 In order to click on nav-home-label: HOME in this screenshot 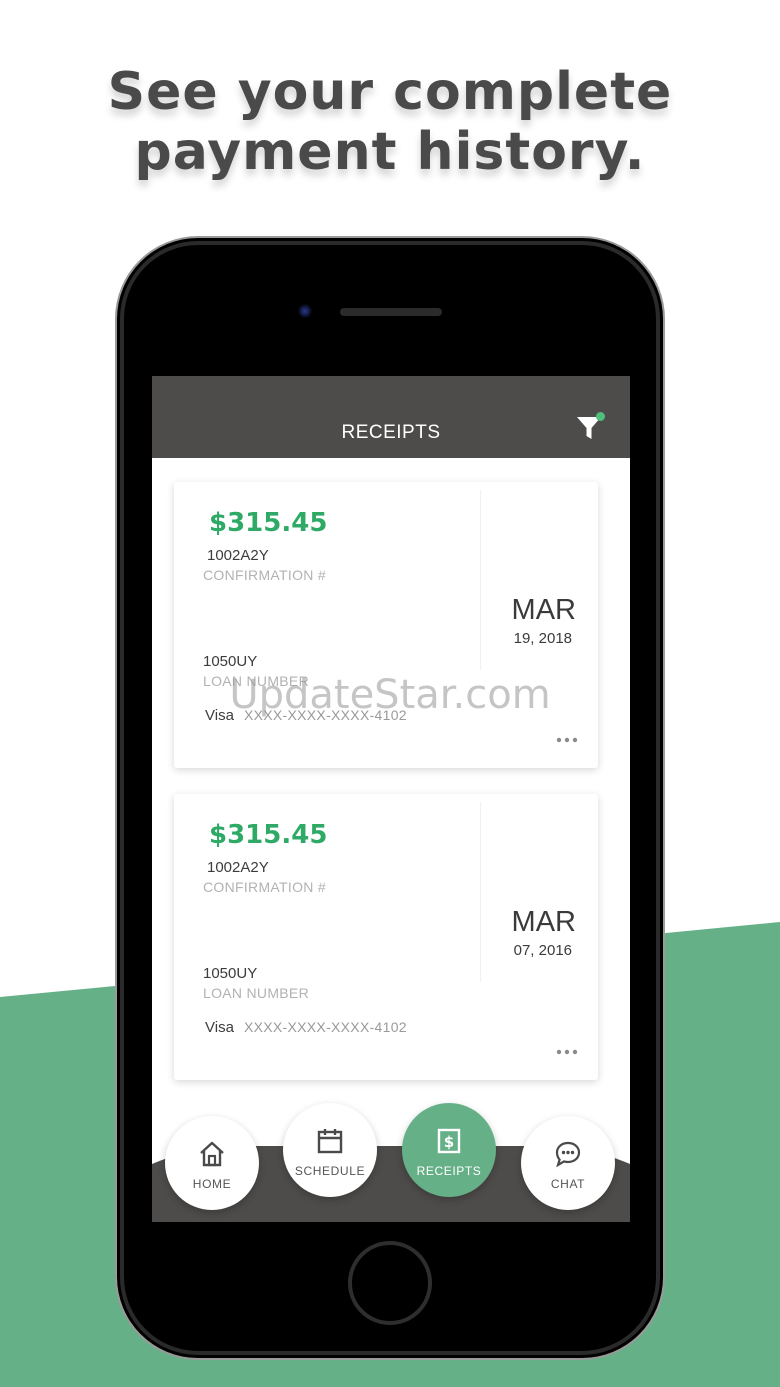, I will do `click(212, 1184)`.